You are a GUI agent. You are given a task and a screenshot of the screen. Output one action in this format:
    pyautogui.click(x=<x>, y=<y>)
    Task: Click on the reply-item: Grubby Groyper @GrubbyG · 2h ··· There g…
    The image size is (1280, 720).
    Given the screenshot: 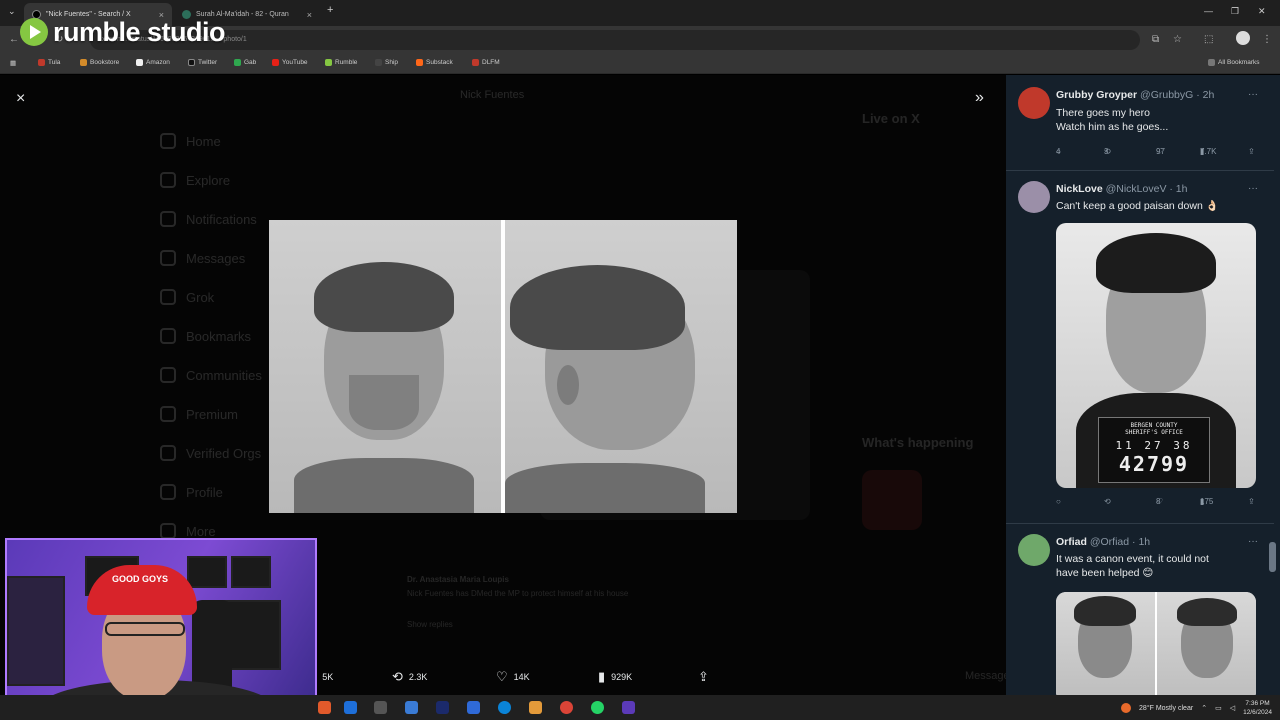 What is the action you would take?
    pyautogui.click(x=1140, y=123)
    